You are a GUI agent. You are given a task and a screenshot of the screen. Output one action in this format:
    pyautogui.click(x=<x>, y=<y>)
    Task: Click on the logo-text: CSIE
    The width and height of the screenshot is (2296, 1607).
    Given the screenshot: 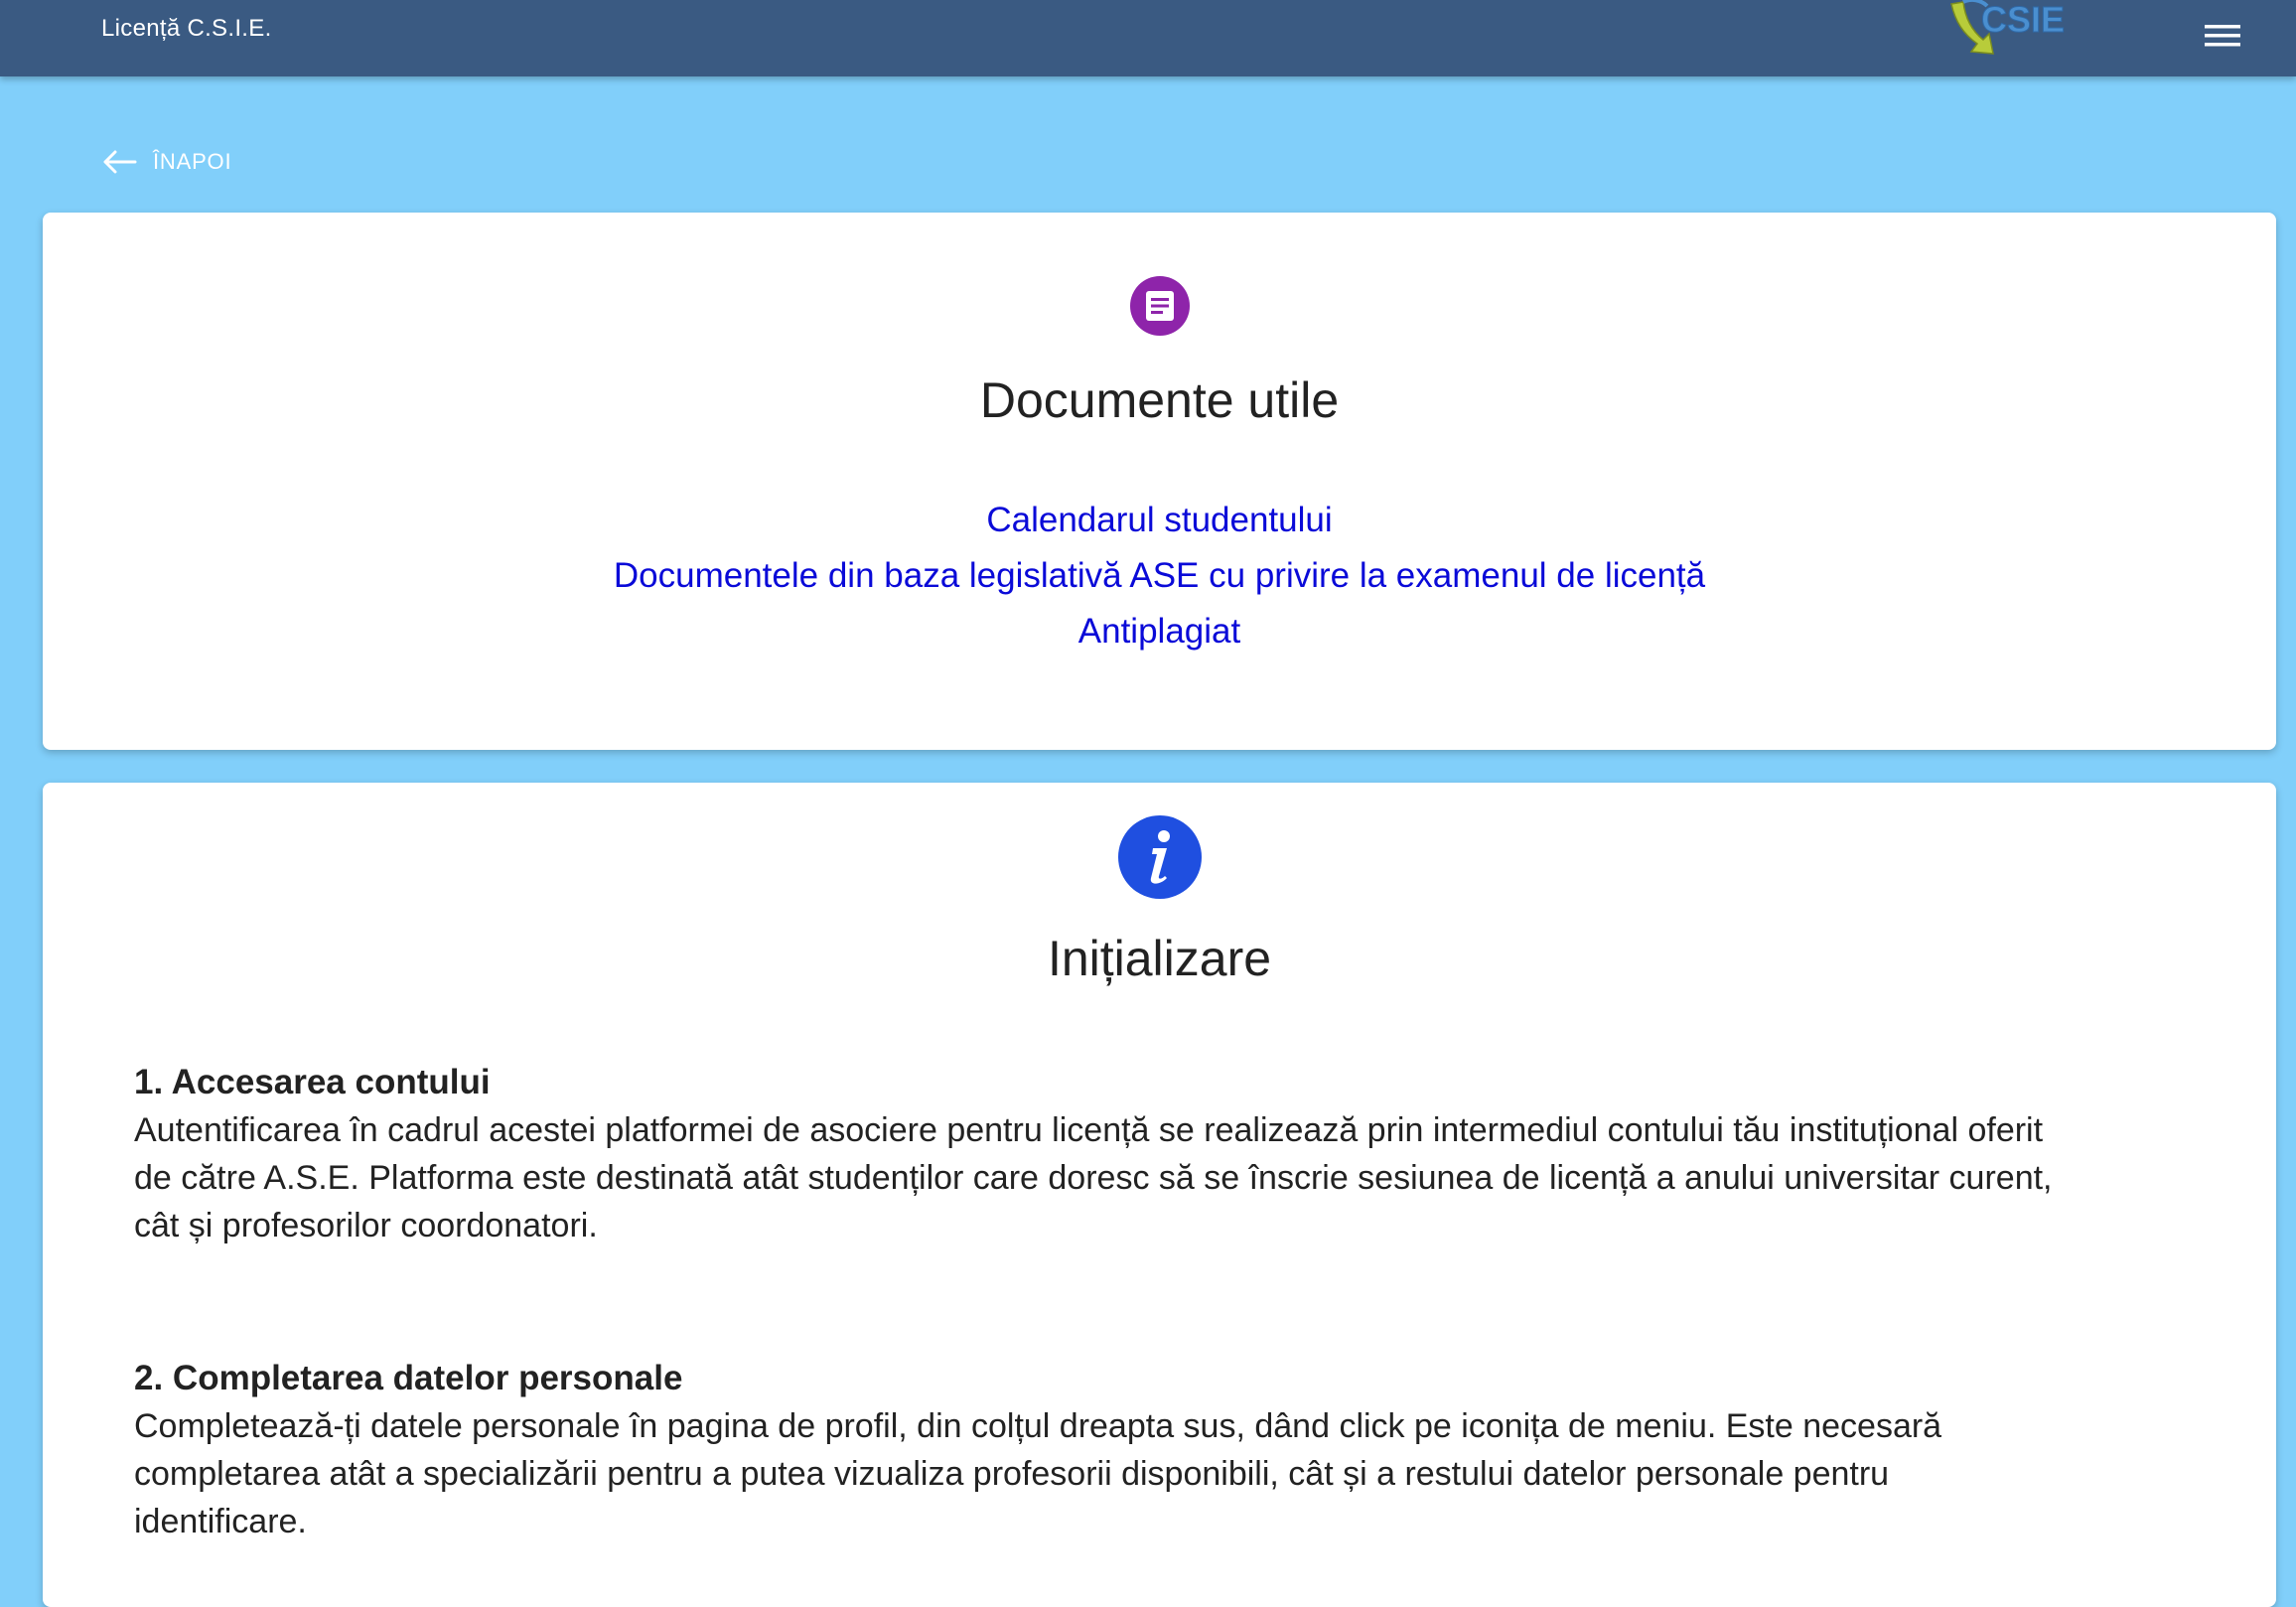 What is the action you would take?
    pyautogui.click(x=2023, y=20)
    